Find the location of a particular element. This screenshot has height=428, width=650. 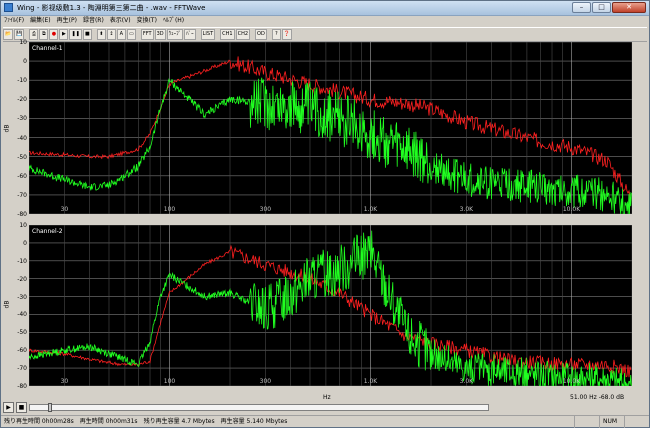

fft-button: FFT is located at coordinates (147, 34).